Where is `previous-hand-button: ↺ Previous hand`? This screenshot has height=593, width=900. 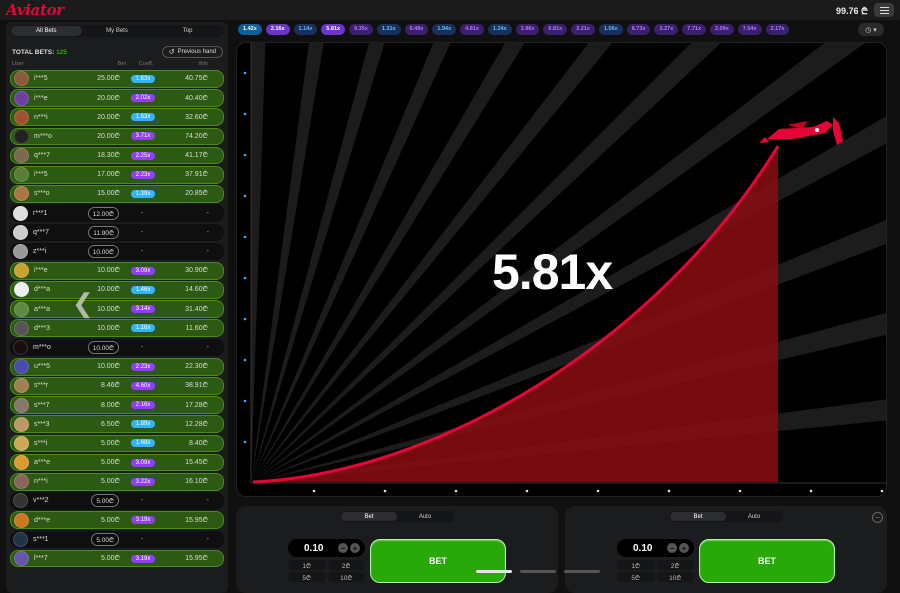
previous-hand-button: ↺ Previous hand is located at coordinates (192, 52).